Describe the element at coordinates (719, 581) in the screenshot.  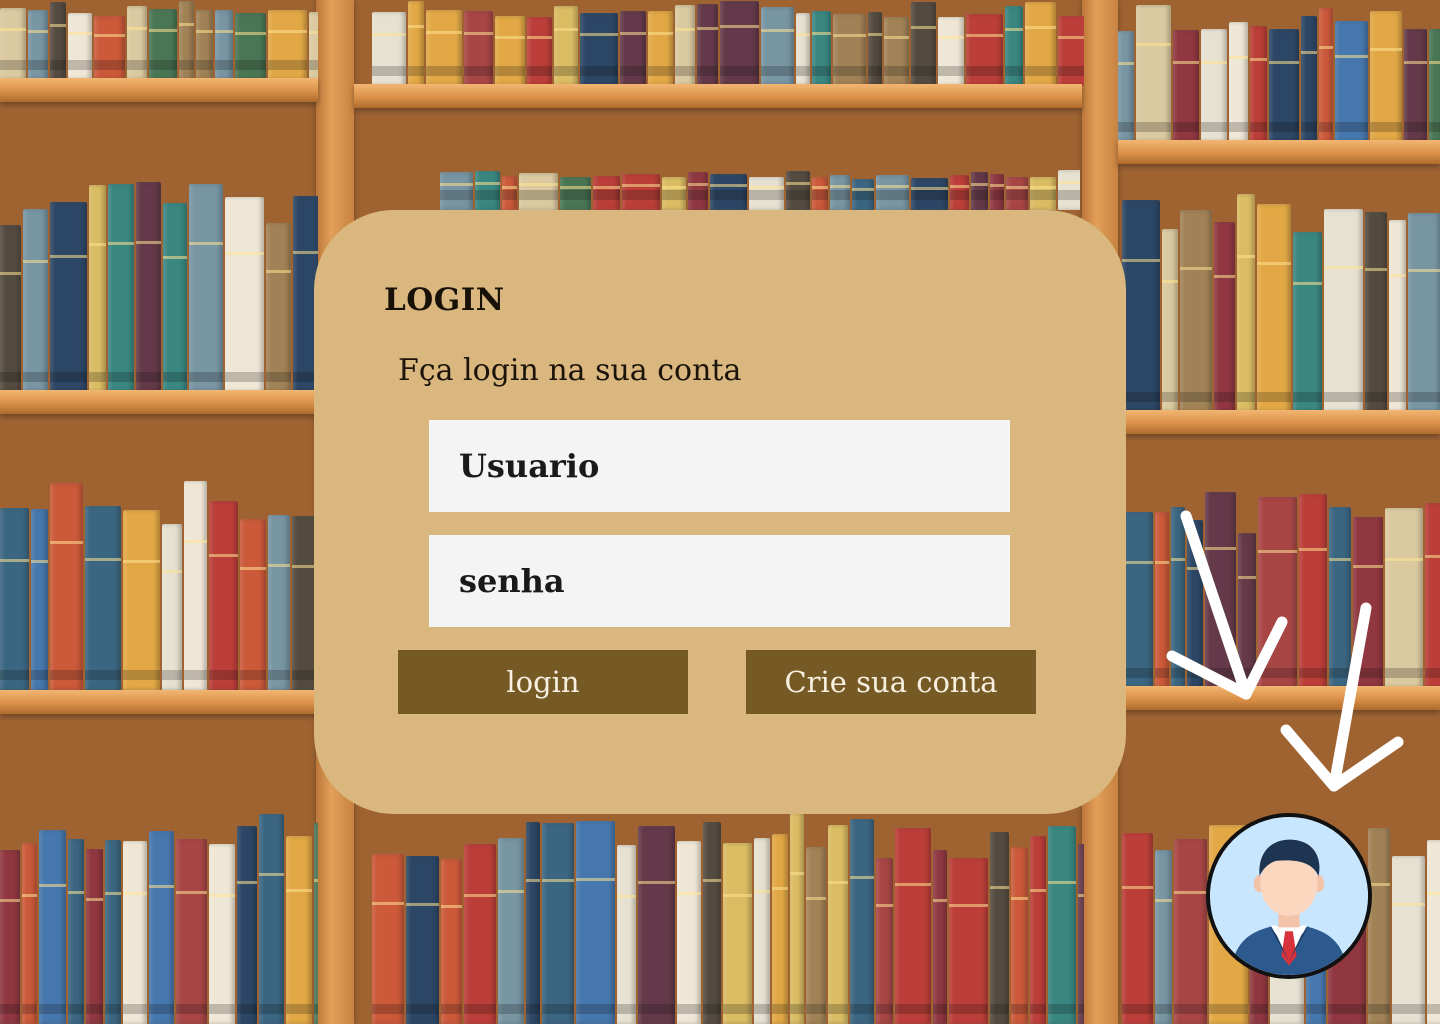
I see `password-input` at that location.